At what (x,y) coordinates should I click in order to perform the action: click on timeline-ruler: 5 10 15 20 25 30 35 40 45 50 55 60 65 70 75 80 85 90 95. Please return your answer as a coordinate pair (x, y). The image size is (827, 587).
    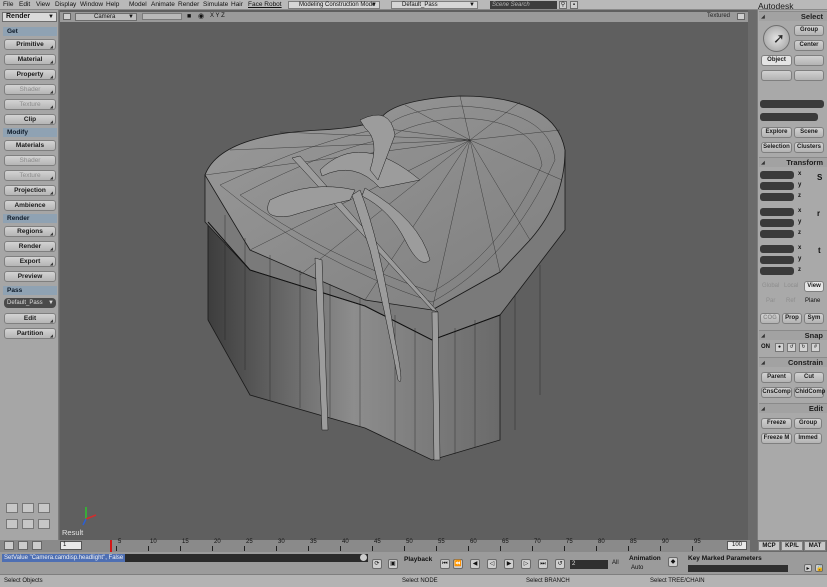
    Looking at the image, I should click on (404, 545).